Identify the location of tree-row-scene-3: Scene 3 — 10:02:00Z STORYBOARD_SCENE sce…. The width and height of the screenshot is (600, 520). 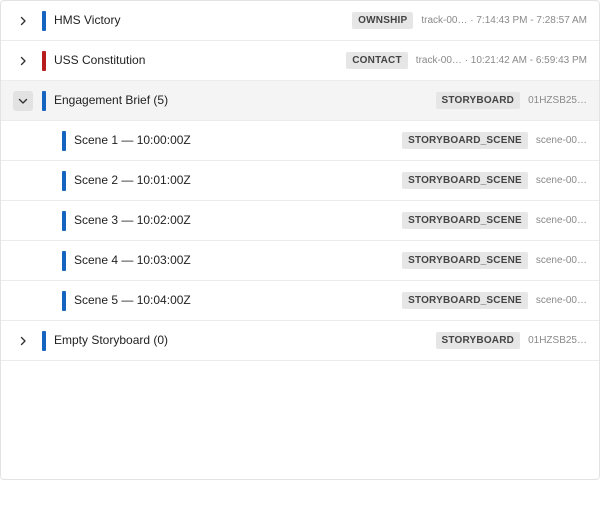
(300, 221).